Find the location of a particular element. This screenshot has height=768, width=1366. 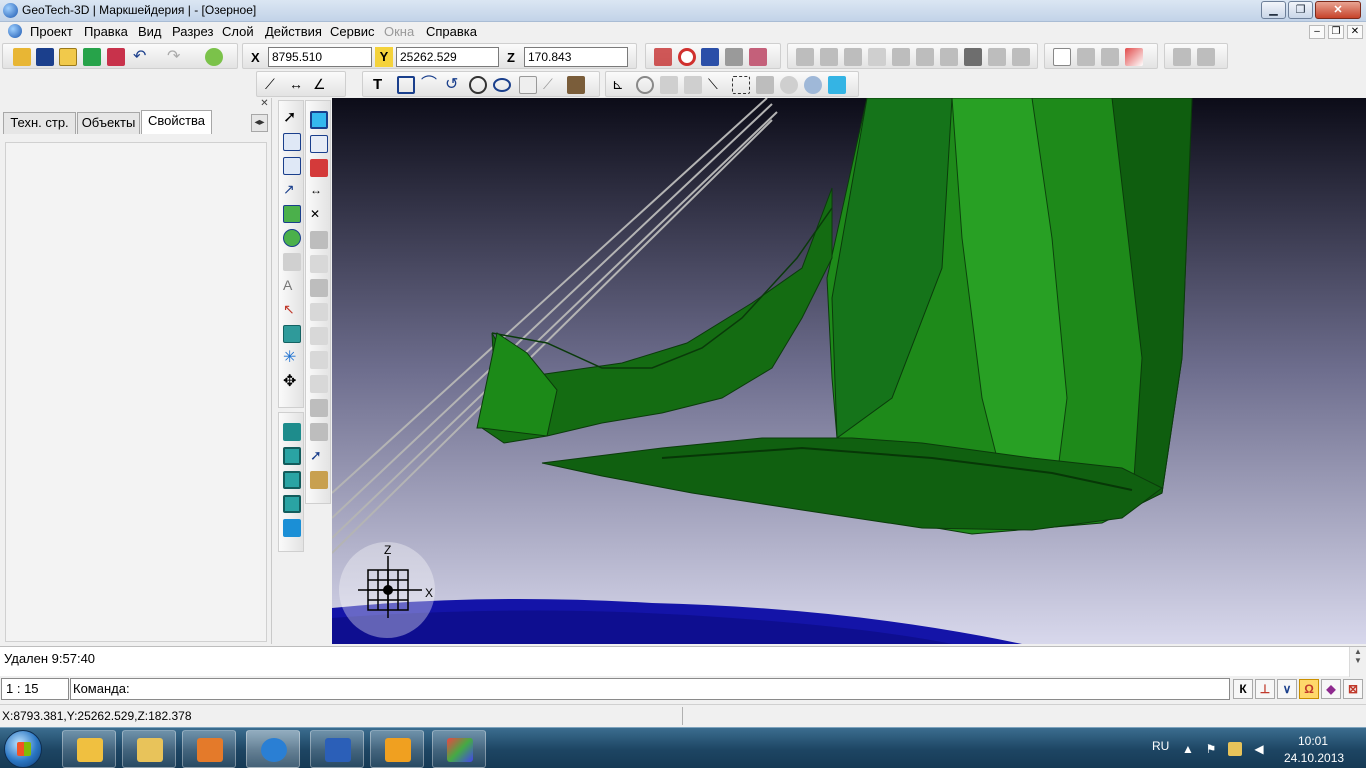

ellipse-icon is located at coordinates (502, 85).